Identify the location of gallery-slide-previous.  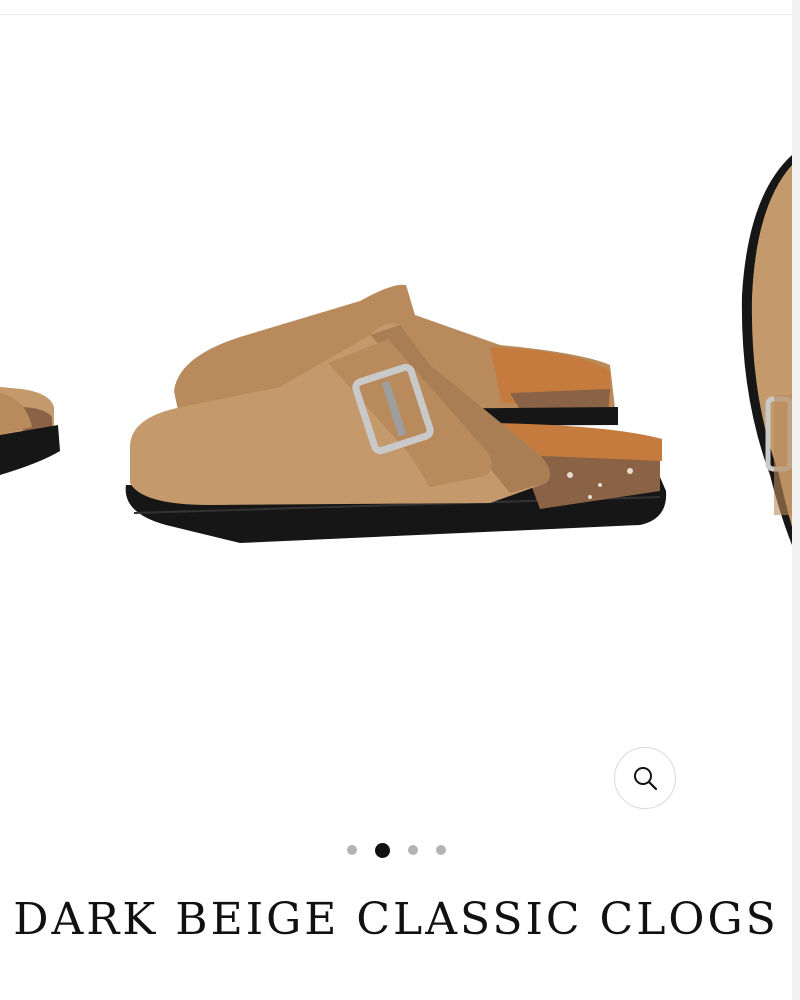
(35, 415).